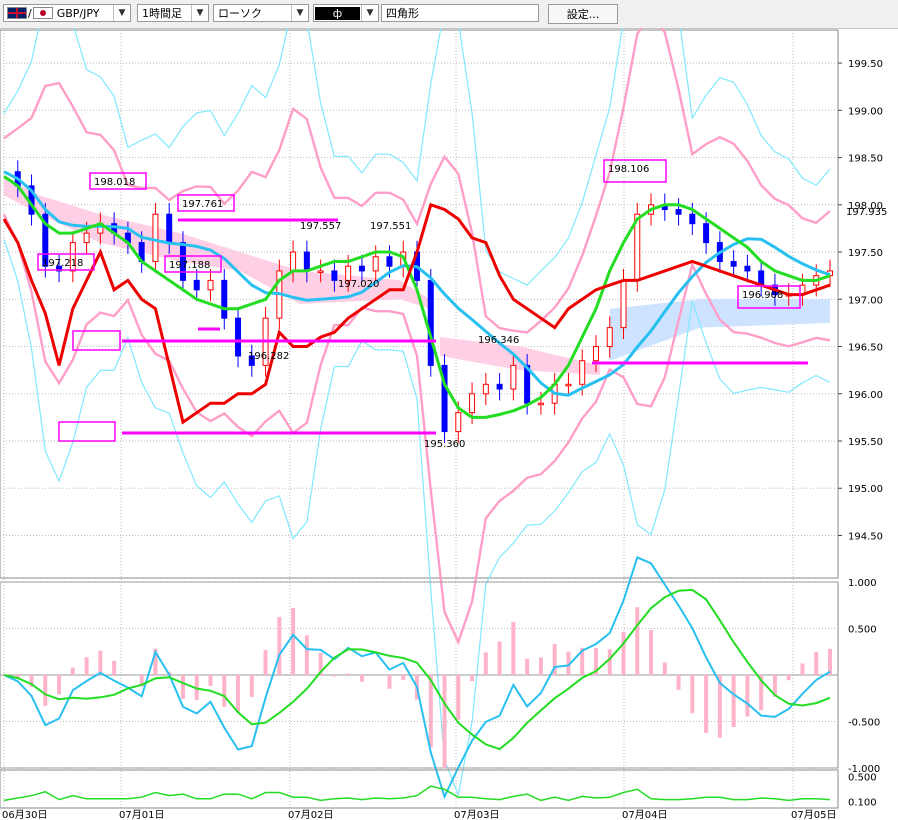 The width and height of the screenshot is (898, 820). What do you see at coordinates (114, 182) in the screenshot?
I see `price-label-text: 198.018` at bounding box center [114, 182].